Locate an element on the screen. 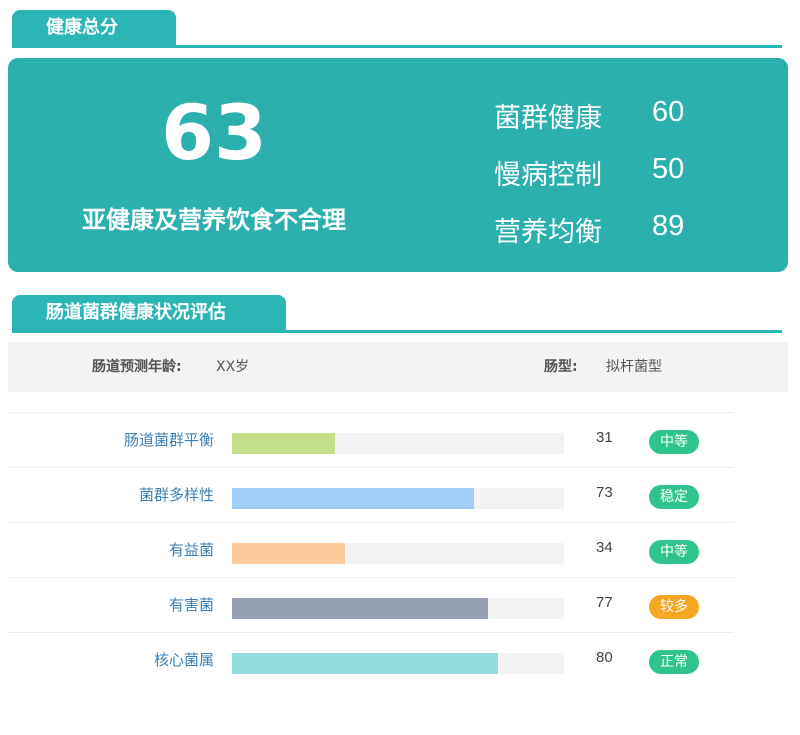  sub-score-value: 89 is located at coordinates (668, 226).